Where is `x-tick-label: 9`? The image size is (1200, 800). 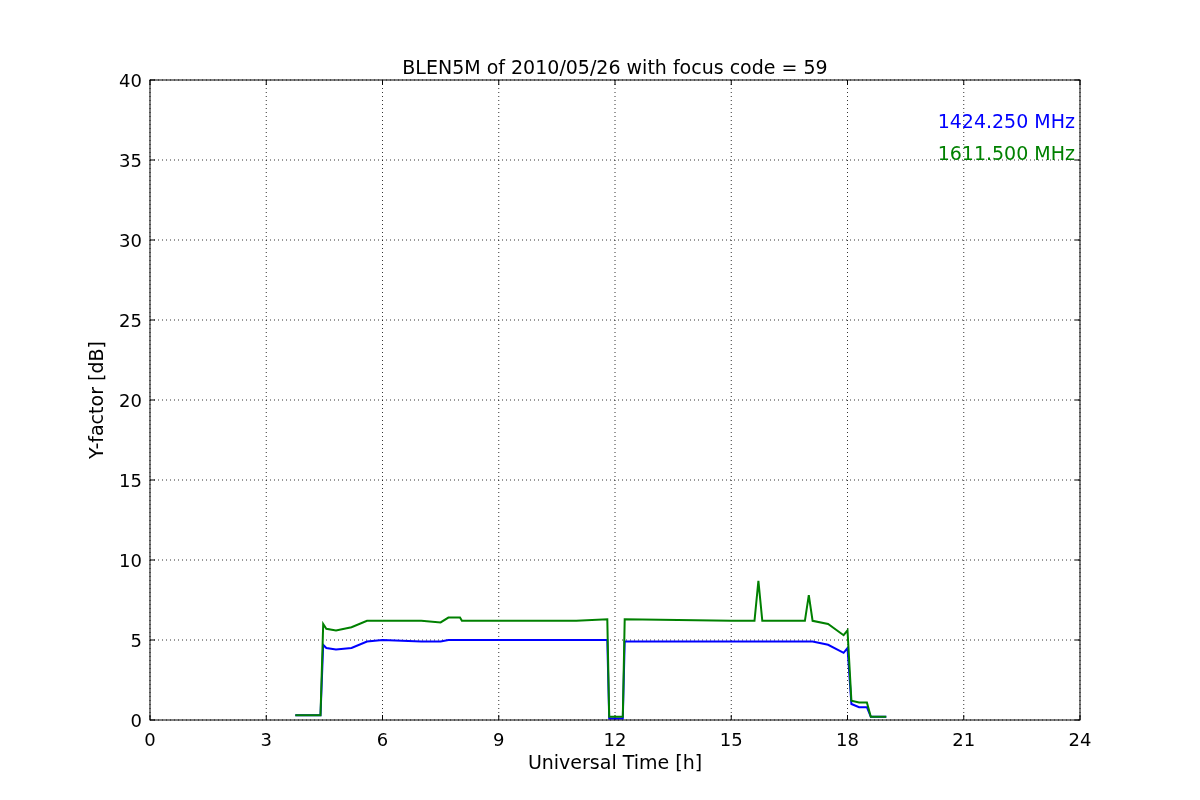 x-tick-label: 9 is located at coordinates (499, 739).